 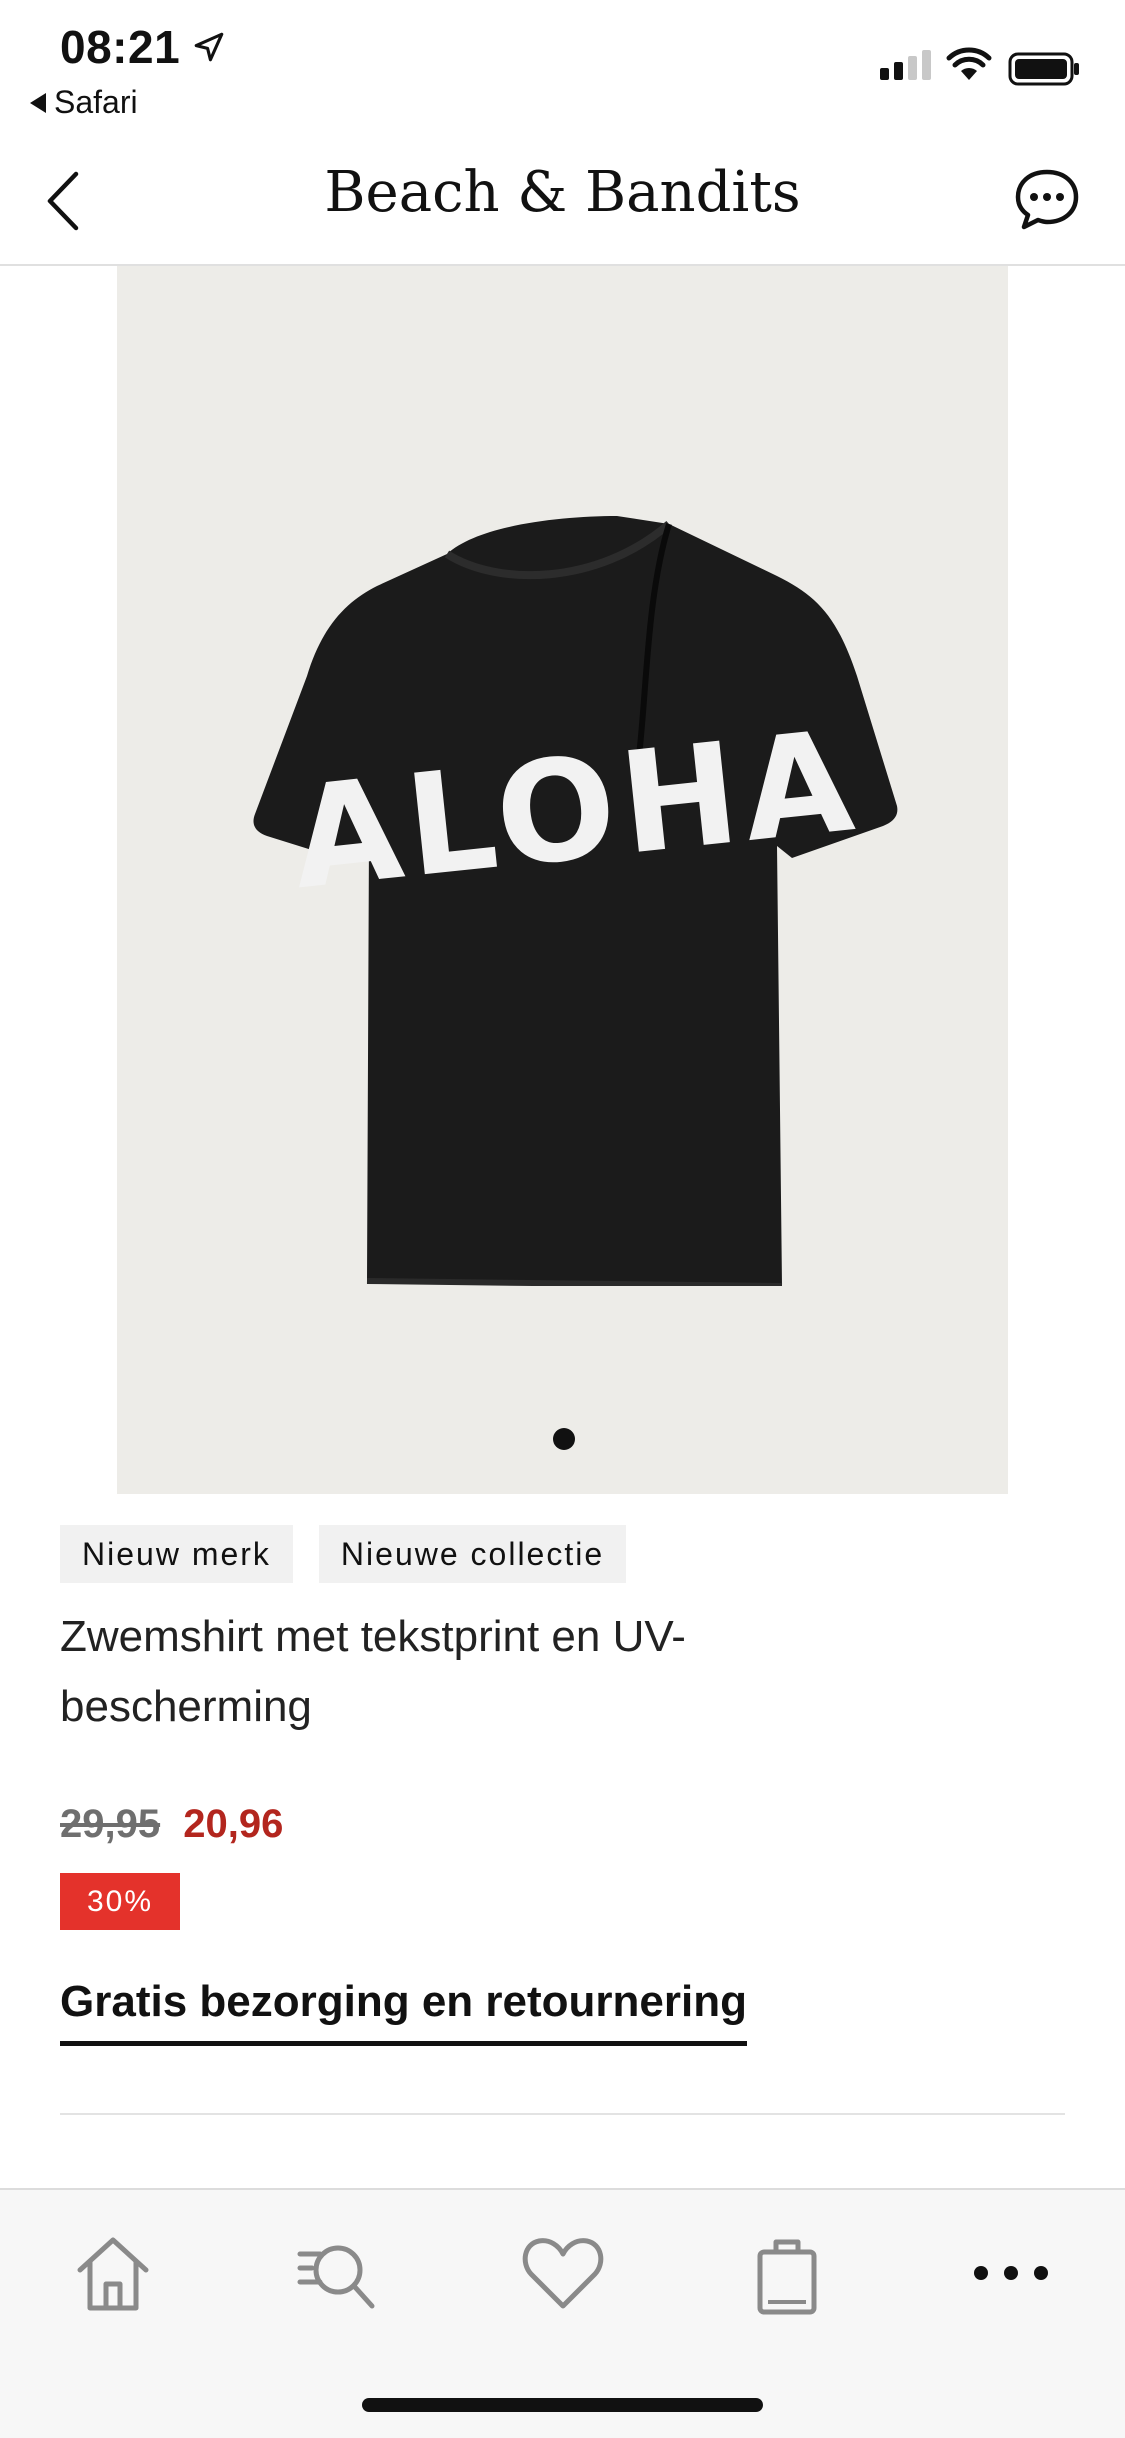 What do you see at coordinates (233, 1824) in the screenshot?
I see `sale-price: 20,96` at bounding box center [233, 1824].